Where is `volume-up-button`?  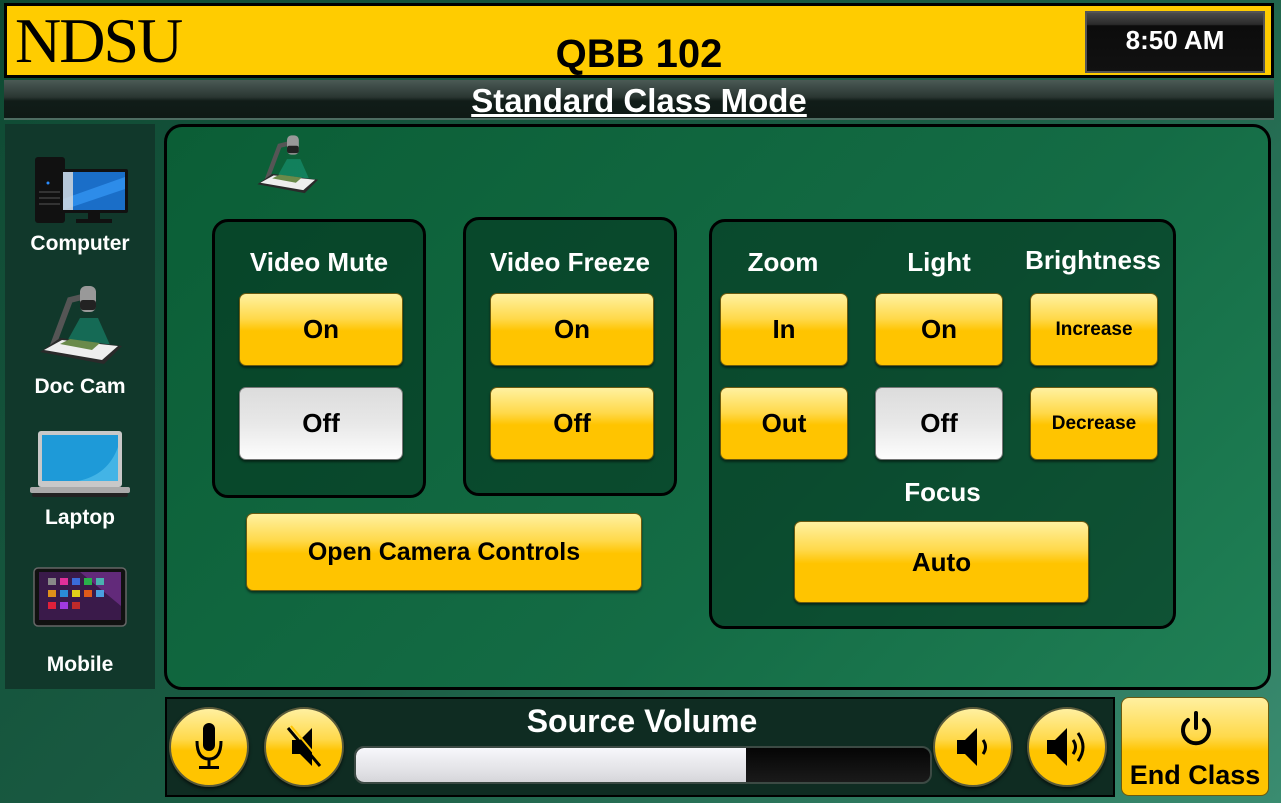 volume-up-button is located at coordinates (1067, 747).